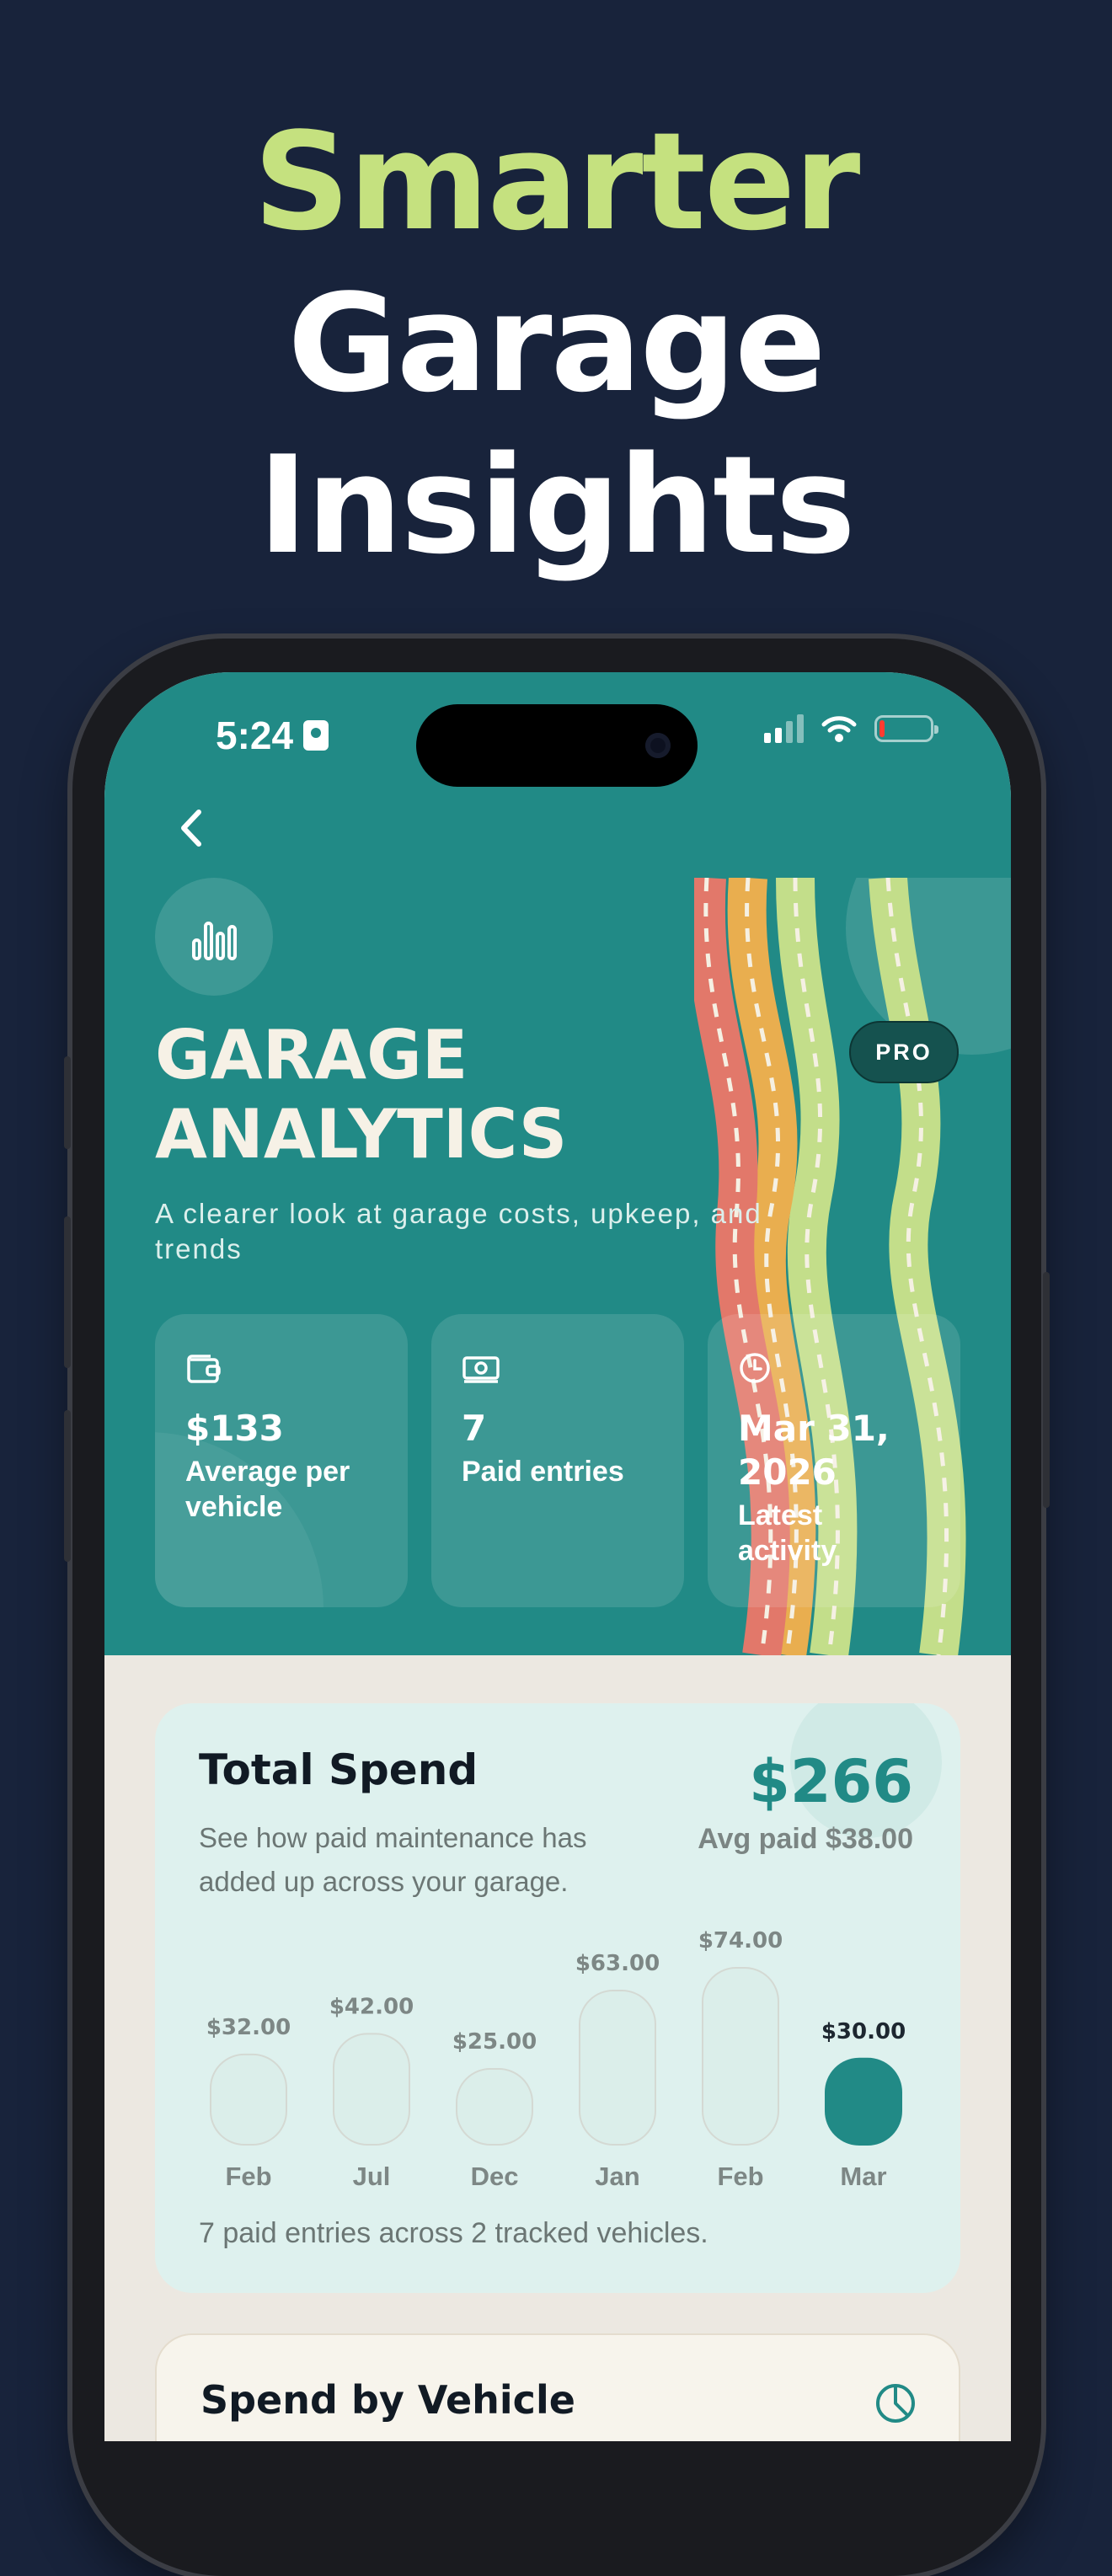  I want to click on bar-category-label: Dec, so click(495, 2176).